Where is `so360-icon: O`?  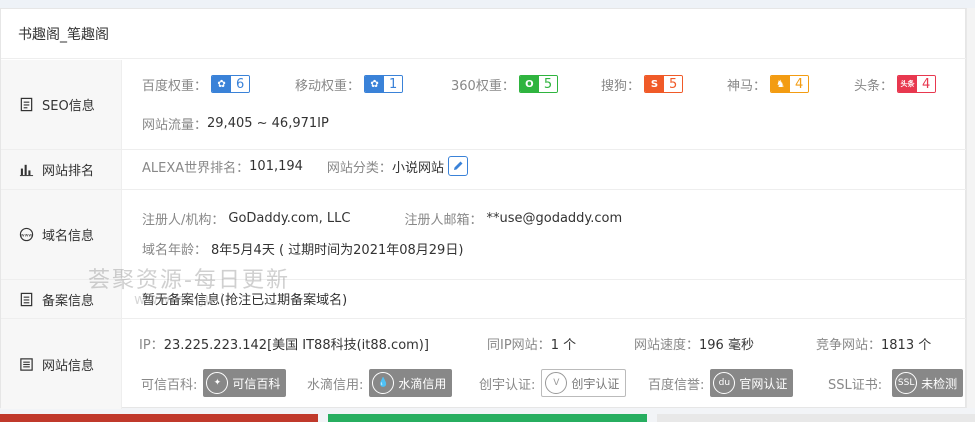
so360-icon: O is located at coordinates (529, 84).